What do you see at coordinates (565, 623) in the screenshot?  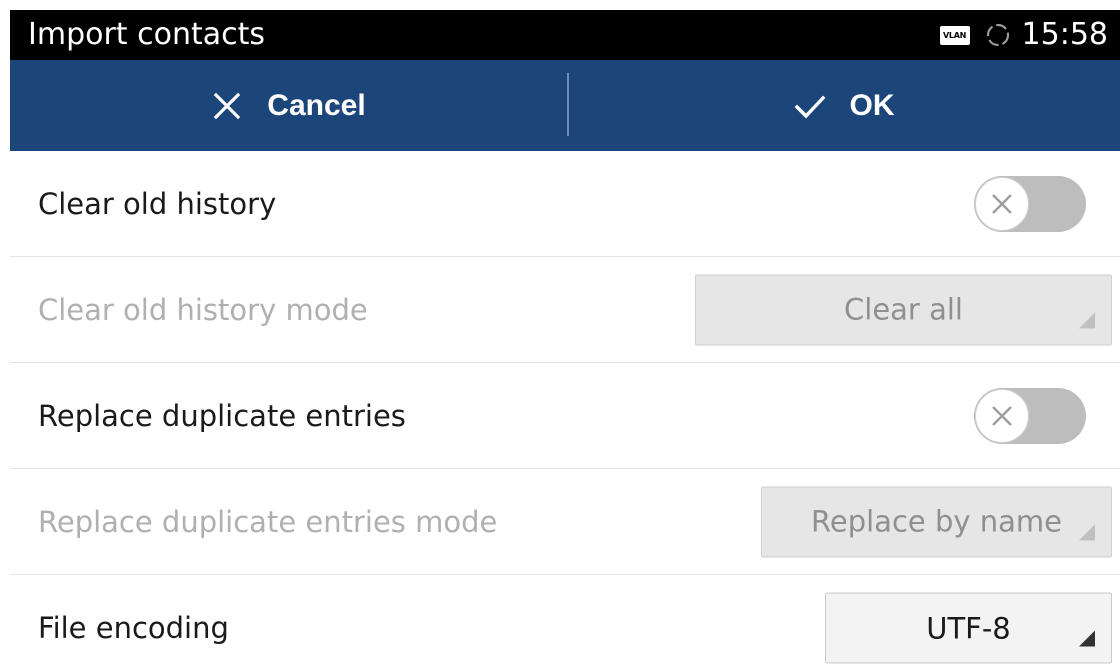 I see `setting-row-file-encoding: File encoding UTF-8` at bounding box center [565, 623].